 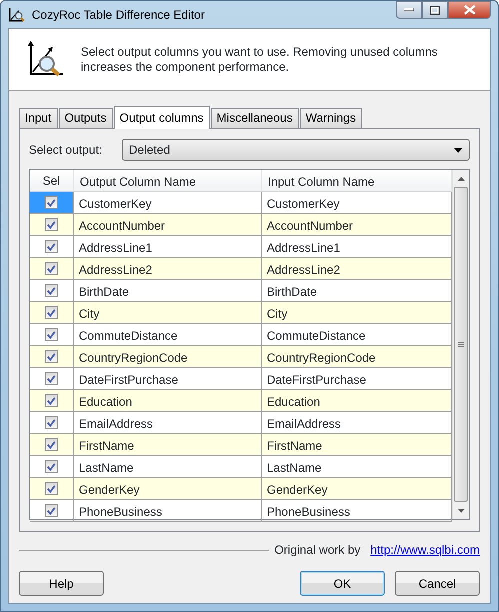 What do you see at coordinates (17, 14) in the screenshot?
I see `app-icon` at bounding box center [17, 14].